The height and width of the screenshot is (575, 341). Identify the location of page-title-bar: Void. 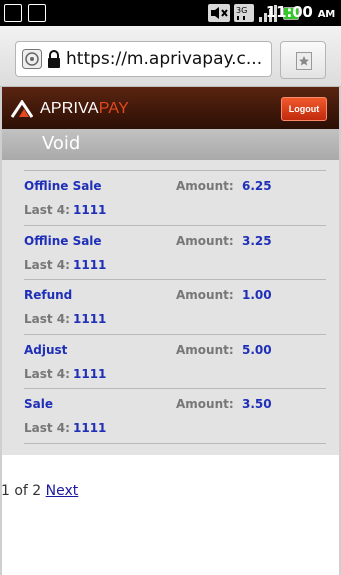
(170, 144).